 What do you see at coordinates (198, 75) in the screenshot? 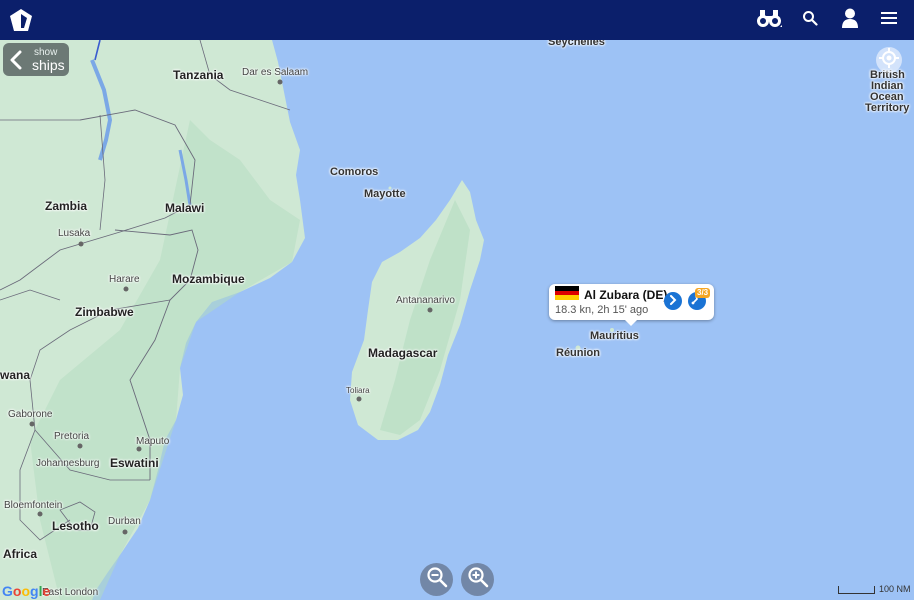
I see `map-label: Tanzania` at bounding box center [198, 75].